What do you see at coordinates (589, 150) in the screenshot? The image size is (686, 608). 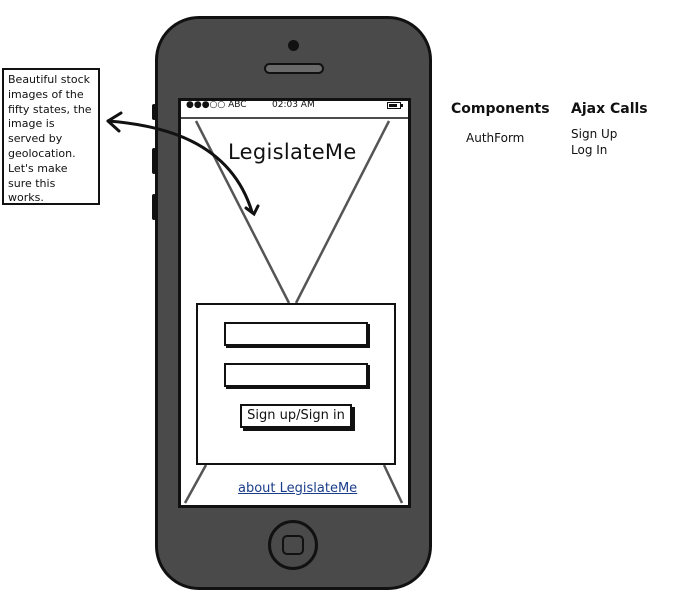 I see `ajax-call-item: Log In` at bounding box center [589, 150].